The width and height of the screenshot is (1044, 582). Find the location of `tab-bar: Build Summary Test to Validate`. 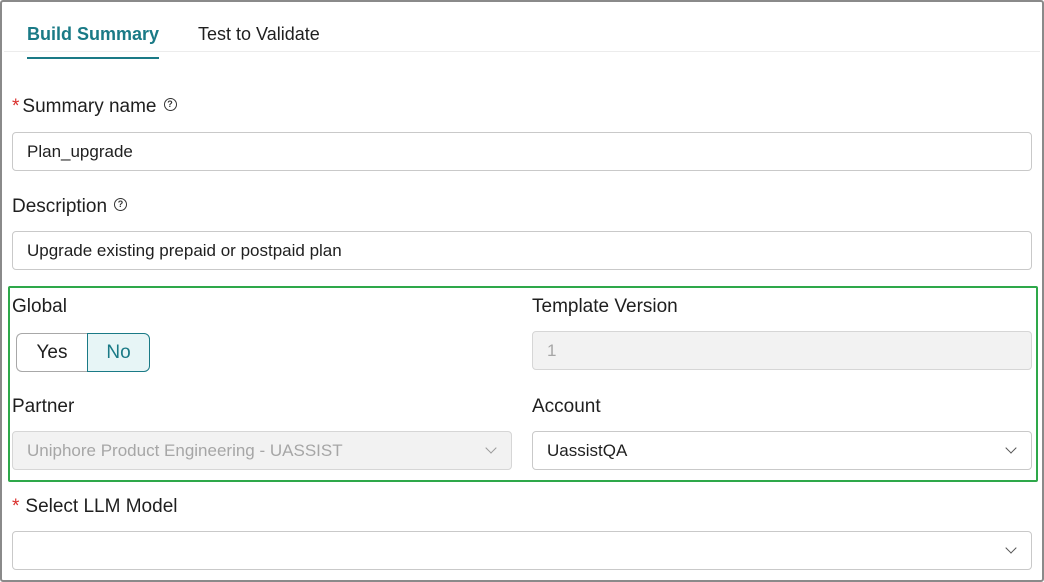

tab-bar: Build Summary Test to Validate is located at coordinates (522, 31).